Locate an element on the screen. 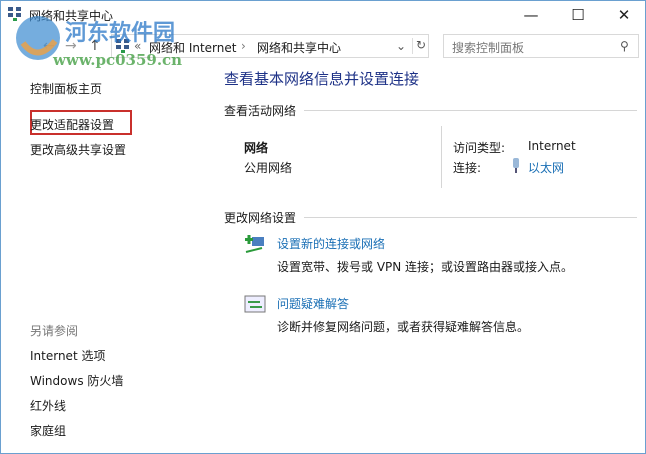  infrared-link: 红外线 is located at coordinates (48, 405).